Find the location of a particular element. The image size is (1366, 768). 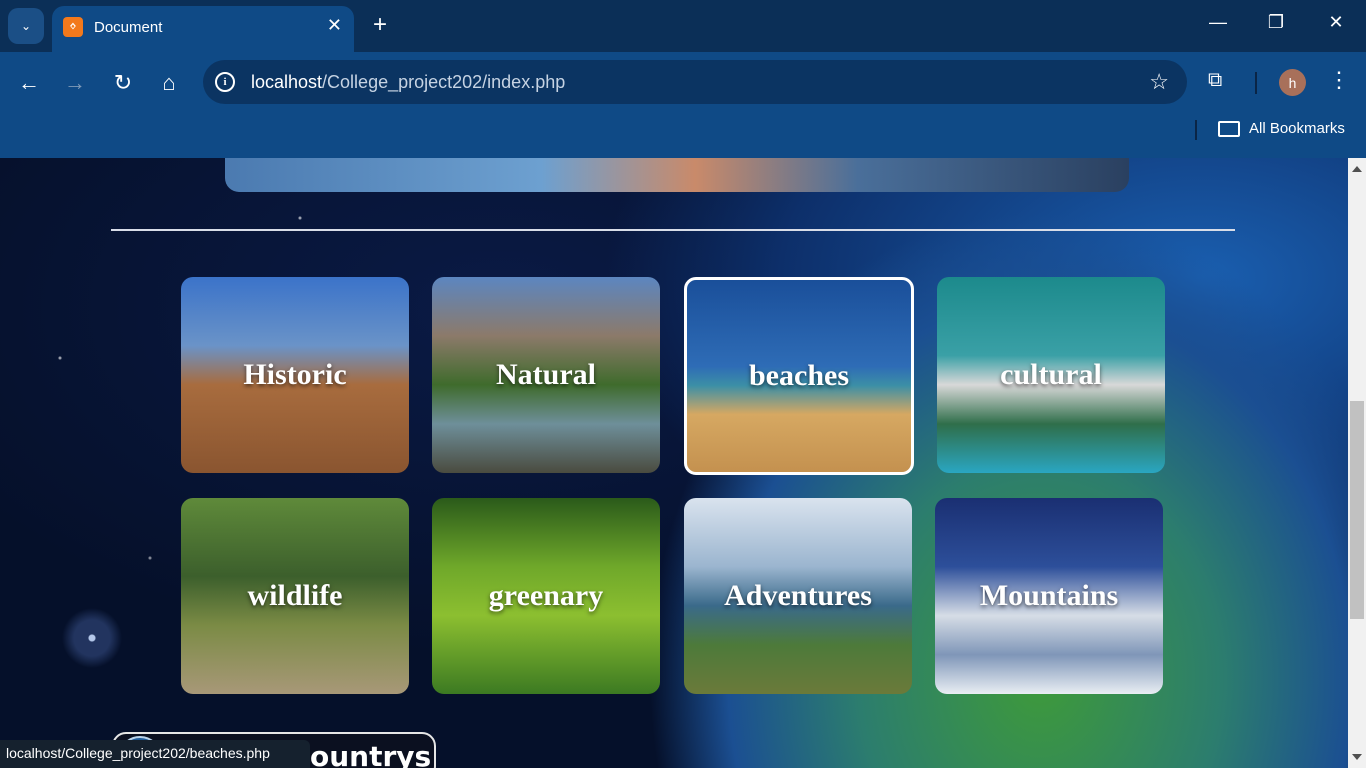

tab-search-button: ⌄ is located at coordinates (26, 26).